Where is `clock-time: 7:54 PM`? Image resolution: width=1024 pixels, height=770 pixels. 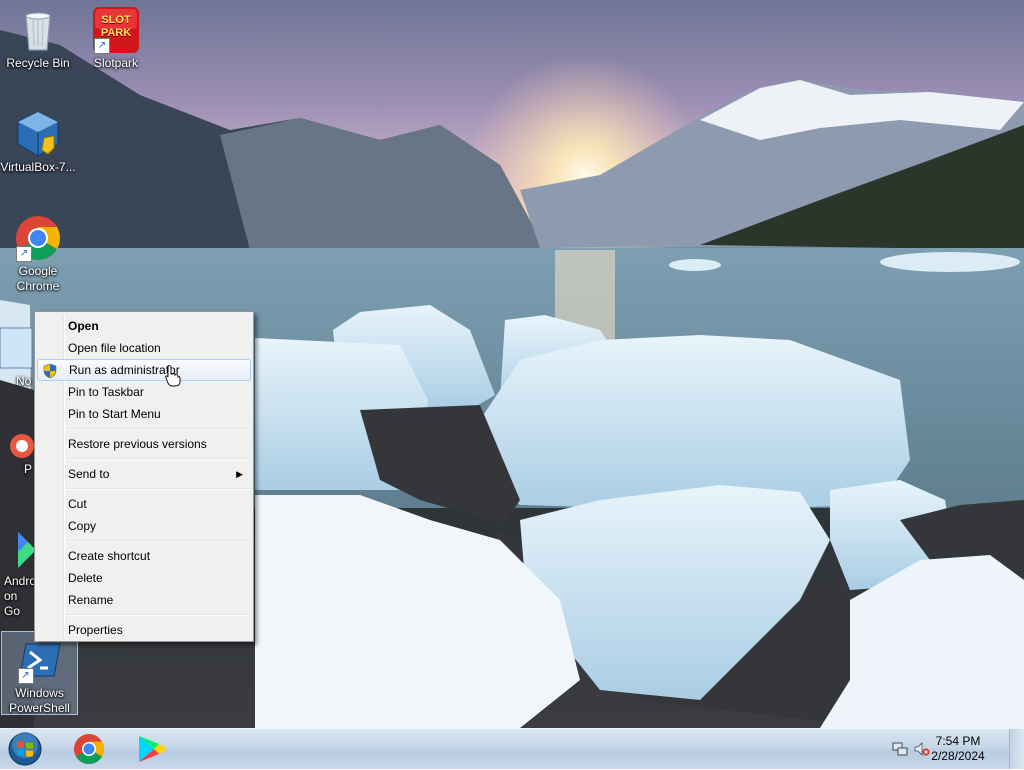 clock-time: 7:54 PM is located at coordinates (958, 741).